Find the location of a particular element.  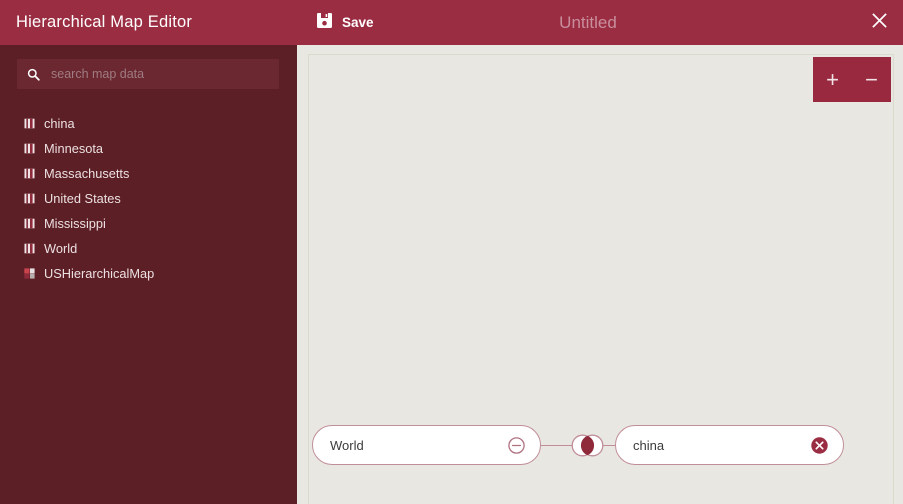

graph-node-label: World is located at coordinates (347, 445).